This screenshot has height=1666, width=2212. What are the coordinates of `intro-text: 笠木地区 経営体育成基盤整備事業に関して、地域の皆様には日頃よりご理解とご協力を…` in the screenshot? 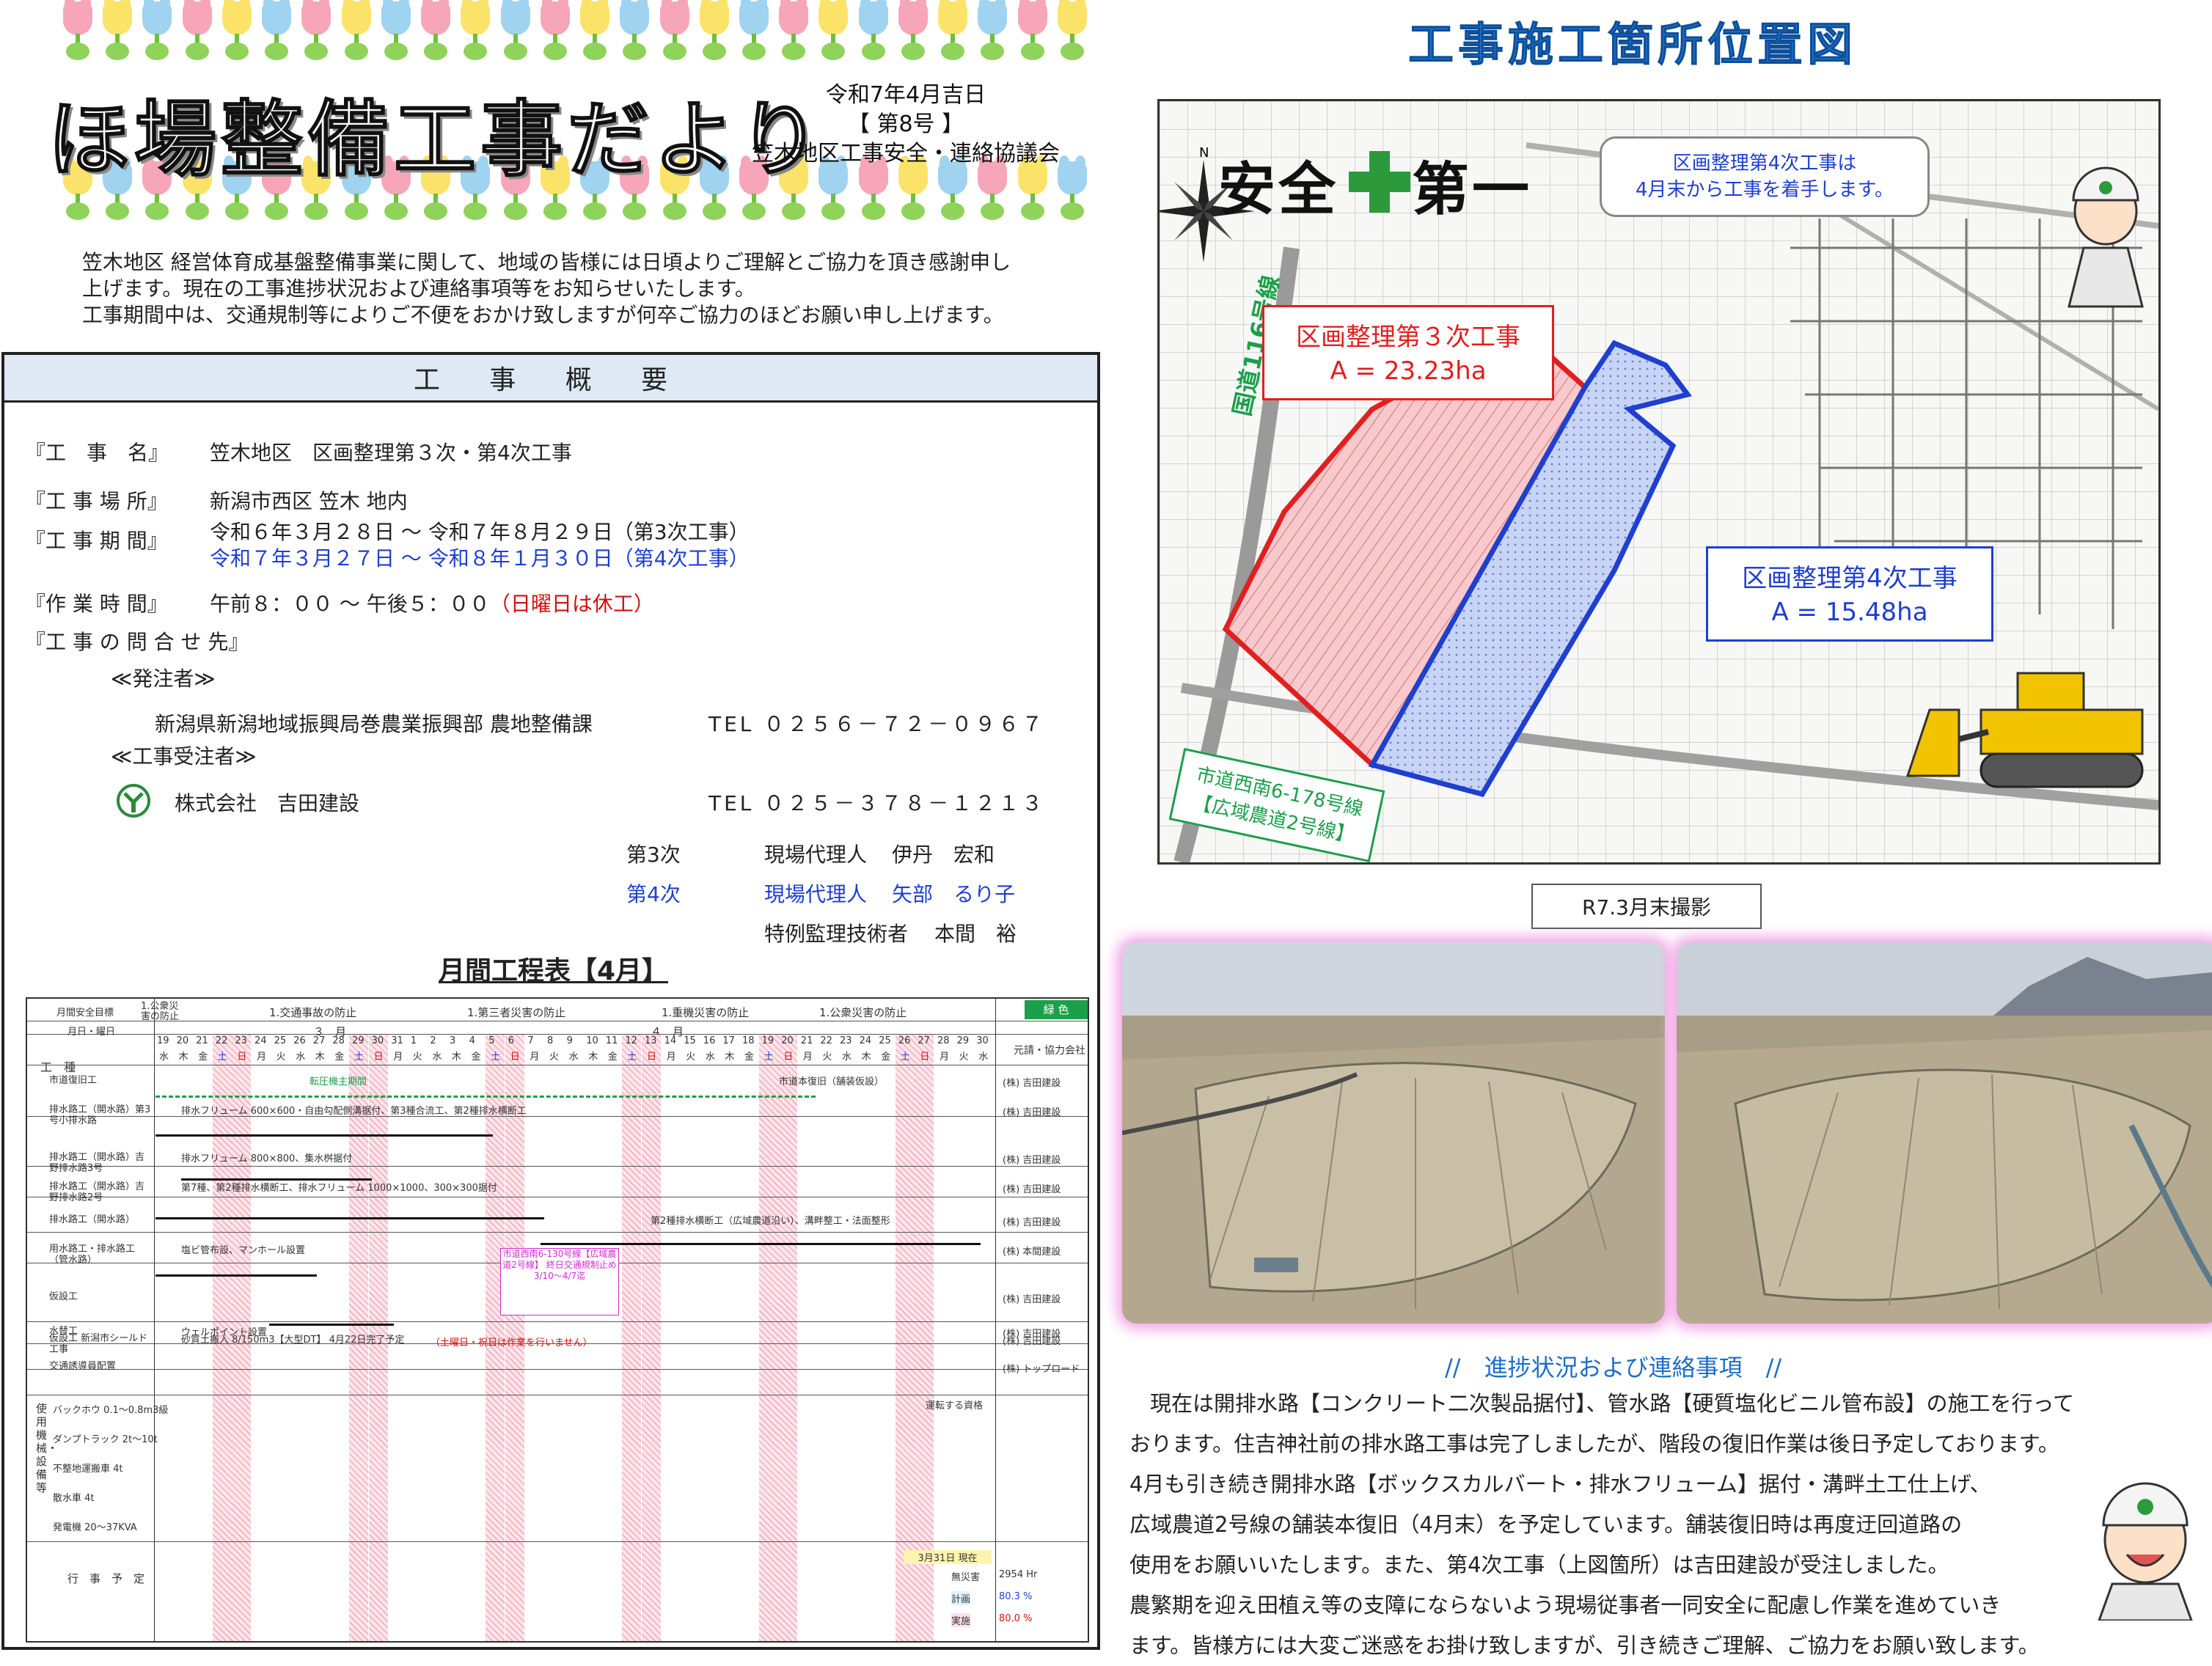 It's located at (570, 289).